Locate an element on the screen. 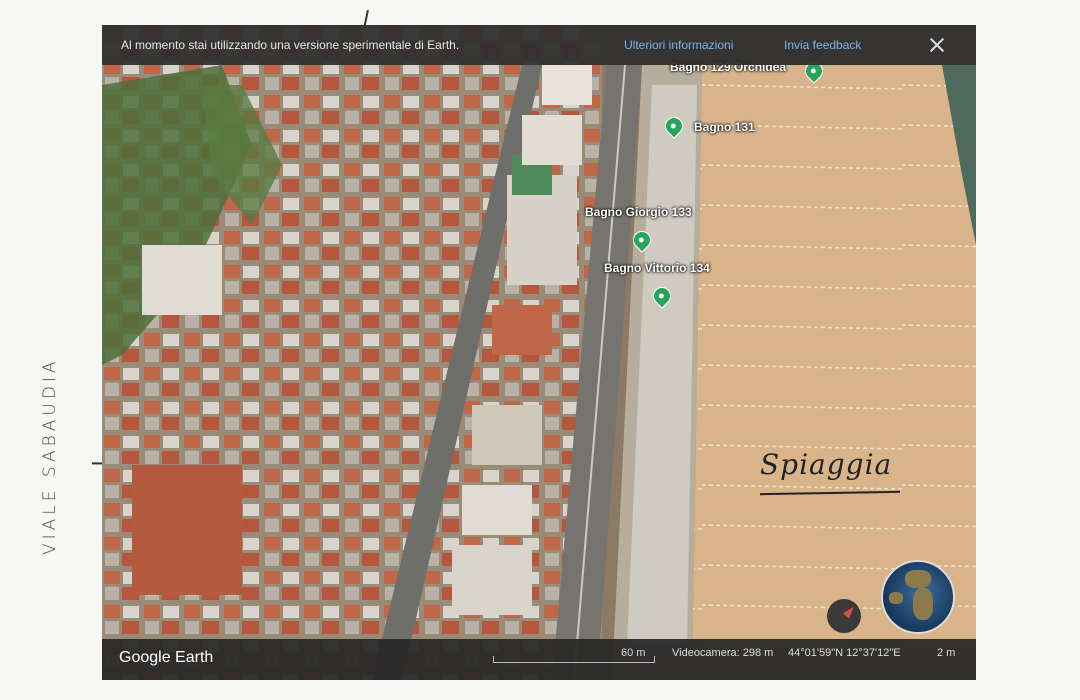  handwritten-spiaggia: Spiaggia is located at coordinates (826, 464).